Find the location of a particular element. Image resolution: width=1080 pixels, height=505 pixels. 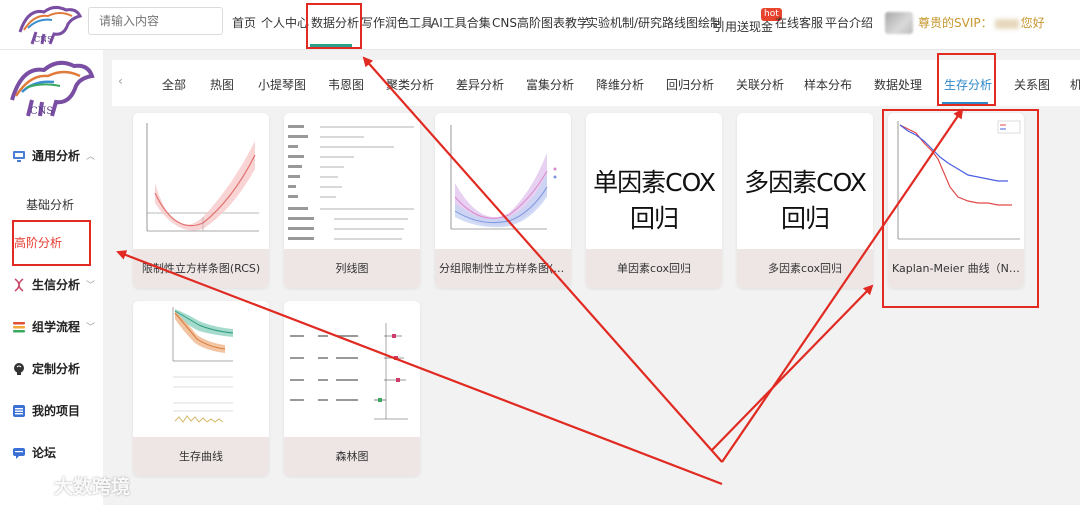

nav-ai-tools: AI工具合集 is located at coordinates (461, 22).